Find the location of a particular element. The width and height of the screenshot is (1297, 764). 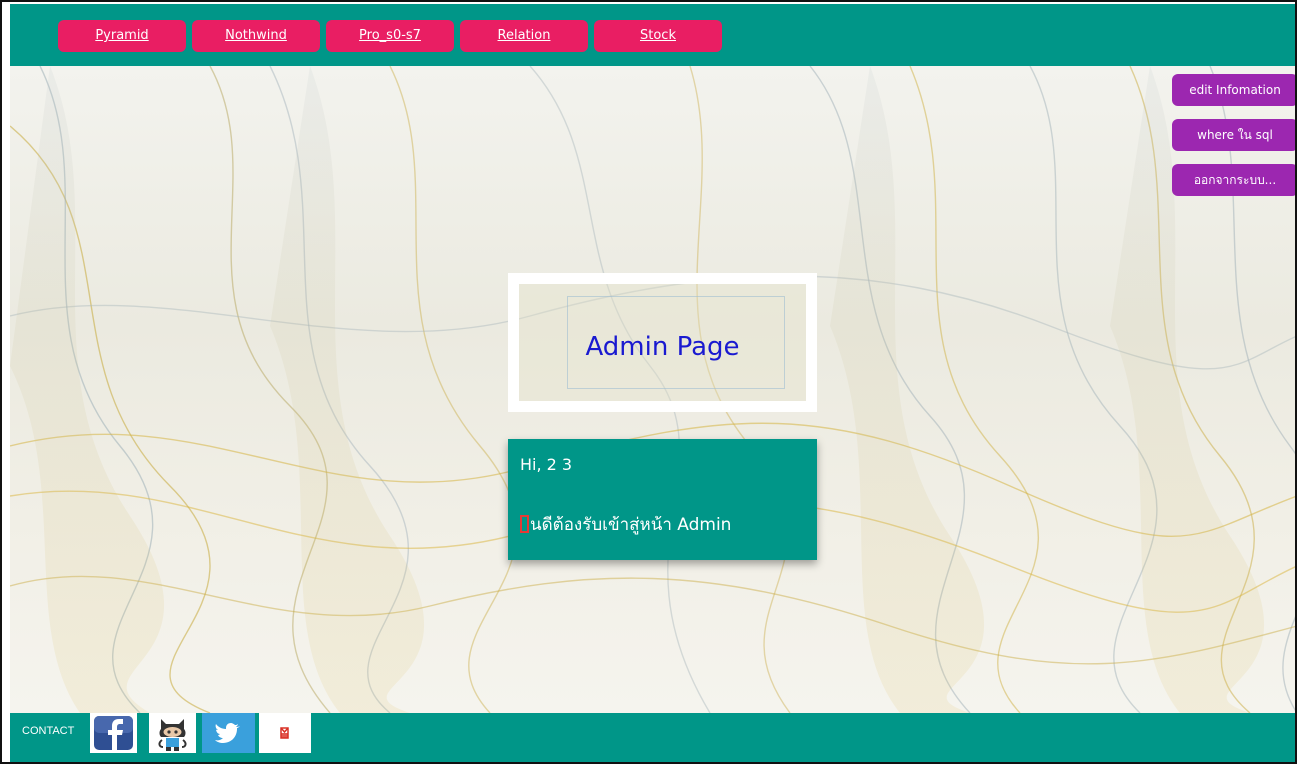

welcome-text: นดีต้องรับเข้าสู่หน้า Admin is located at coordinates (631, 525).